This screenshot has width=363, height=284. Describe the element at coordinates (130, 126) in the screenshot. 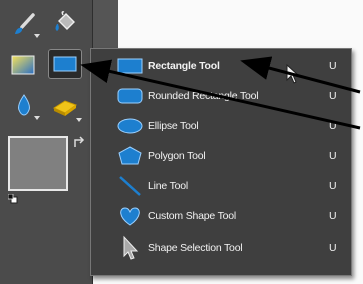

I see `ellipse-icon` at that location.